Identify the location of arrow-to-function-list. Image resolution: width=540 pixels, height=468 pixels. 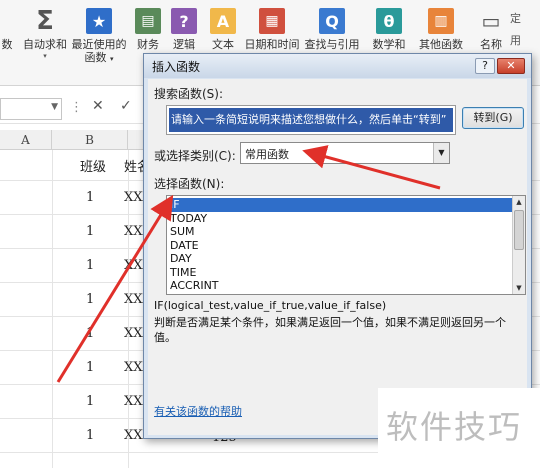
(115, 288).